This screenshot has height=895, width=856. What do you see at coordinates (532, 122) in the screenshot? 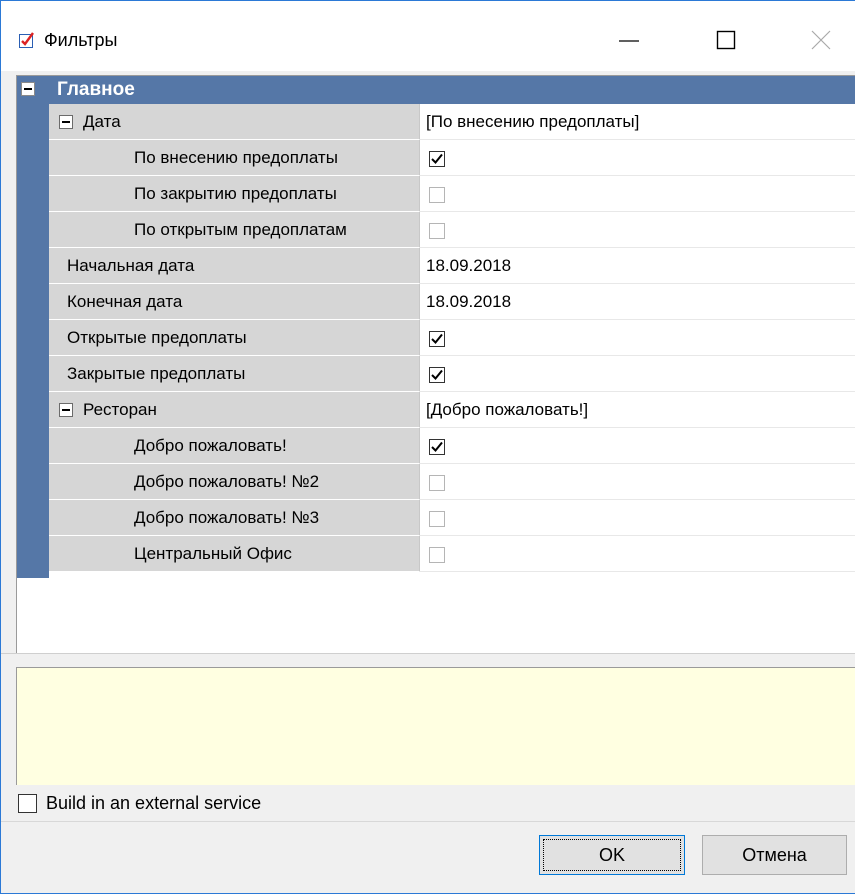
I see `row-value: [По внесению предоплаты]` at bounding box center [532, 122].